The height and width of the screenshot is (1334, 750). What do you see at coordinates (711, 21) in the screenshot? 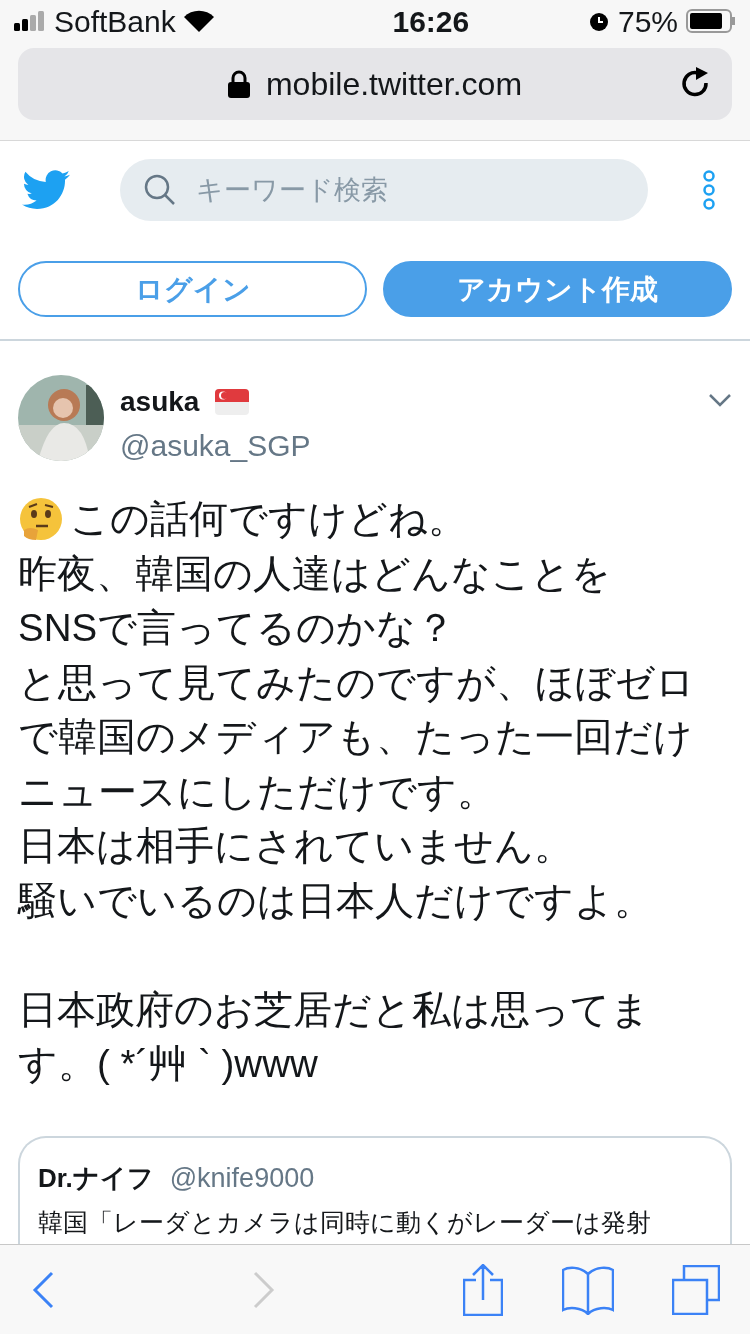
I see `battery-icon` at bounding box center [711, 21].